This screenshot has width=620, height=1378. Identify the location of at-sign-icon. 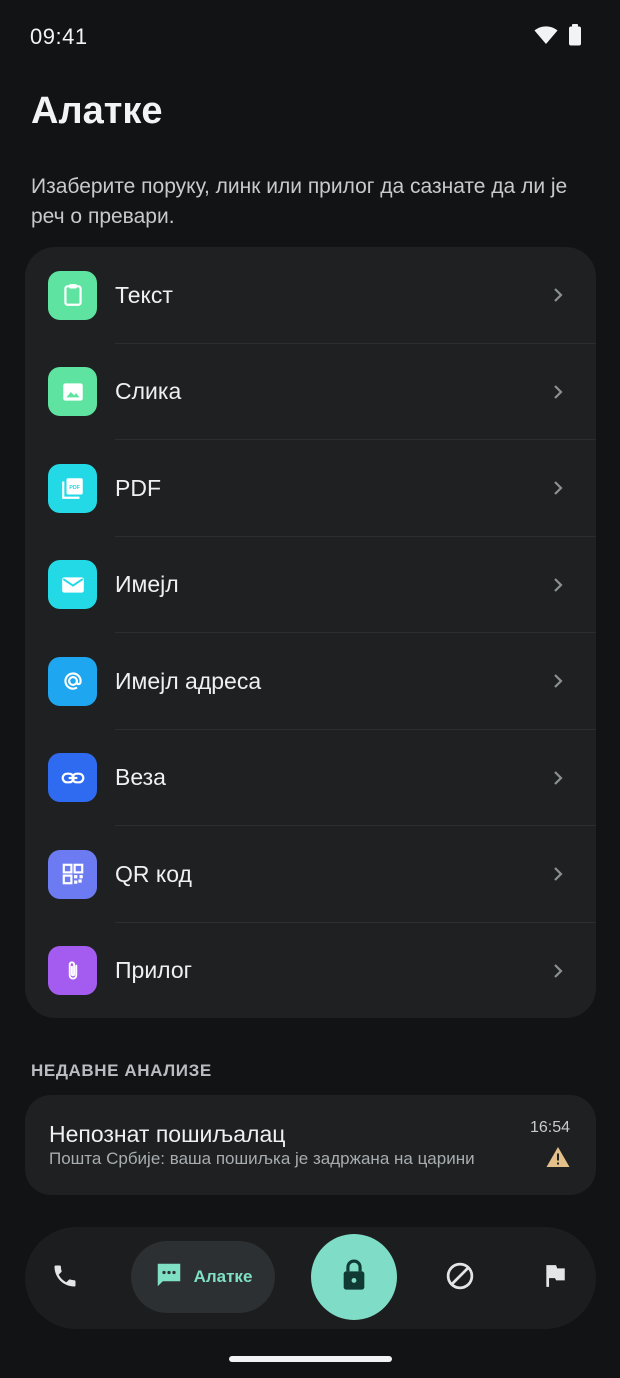
(72, 681).